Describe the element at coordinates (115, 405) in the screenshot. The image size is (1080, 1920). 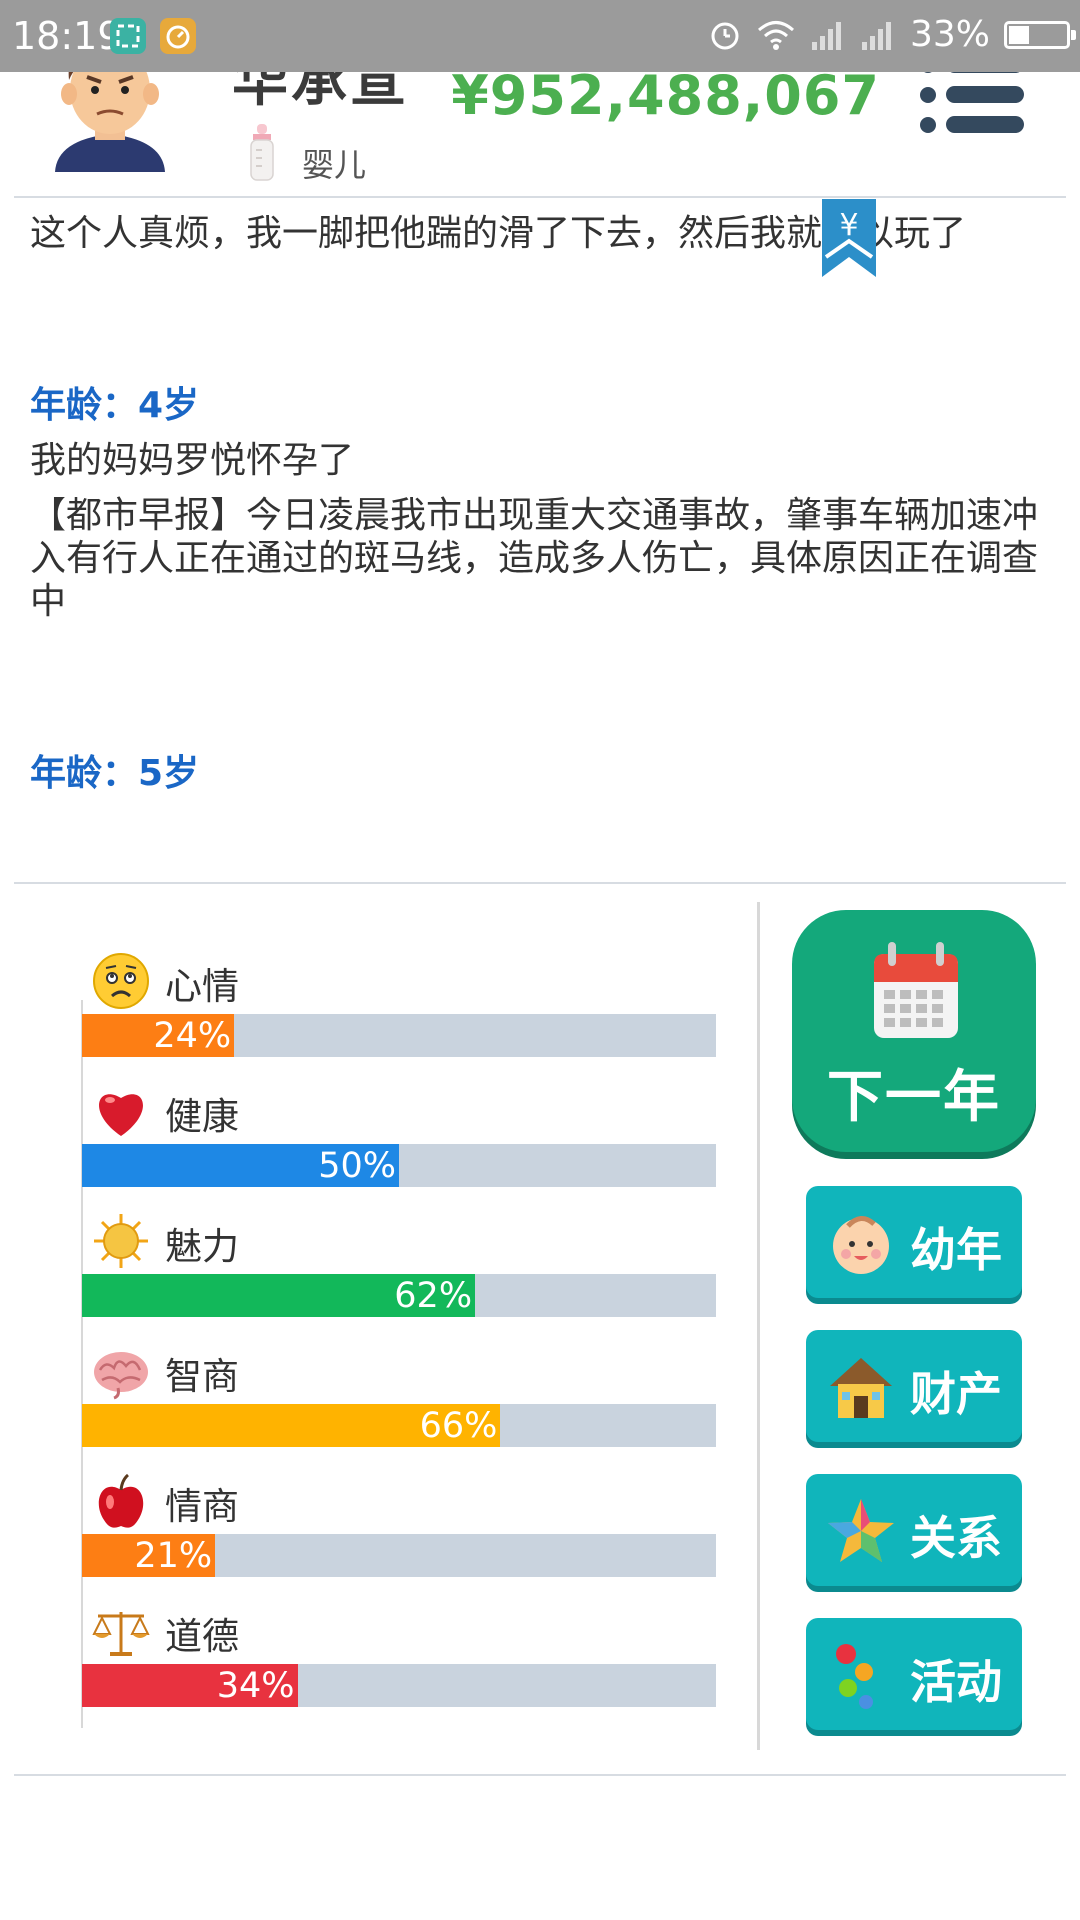
I see `log-age-label: 年龄：4岁` at that location.